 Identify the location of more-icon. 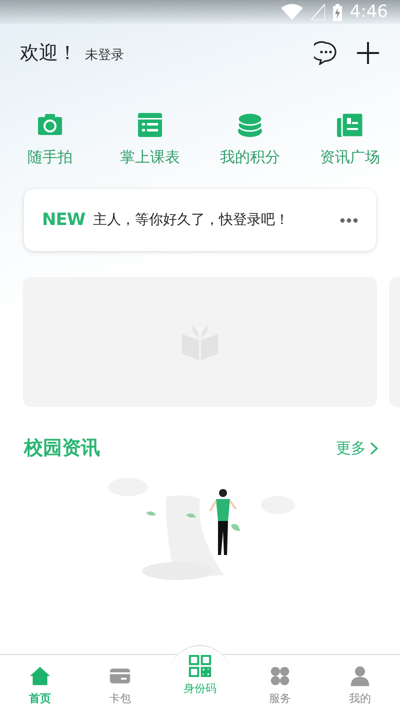
(349, 220).